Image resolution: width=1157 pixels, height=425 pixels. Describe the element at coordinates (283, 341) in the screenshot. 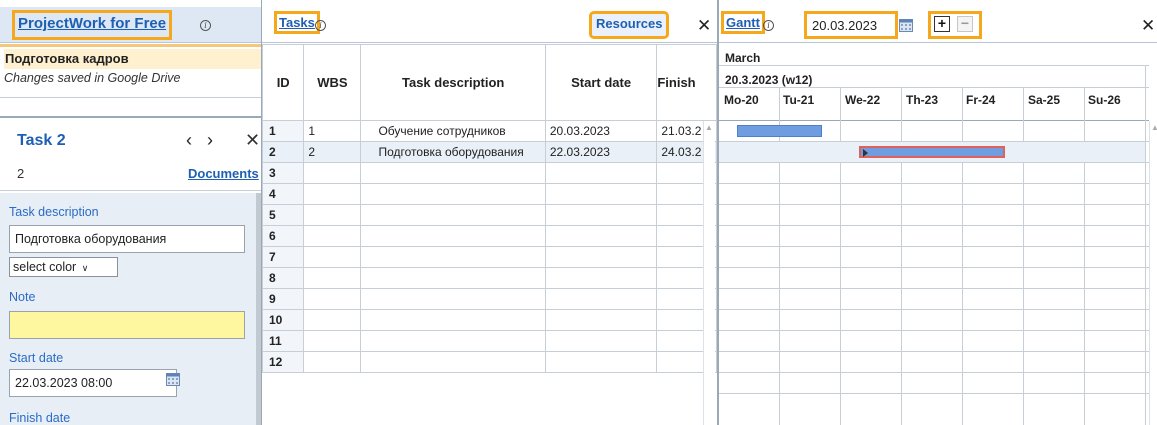

I see `row-id: 11` at that location.